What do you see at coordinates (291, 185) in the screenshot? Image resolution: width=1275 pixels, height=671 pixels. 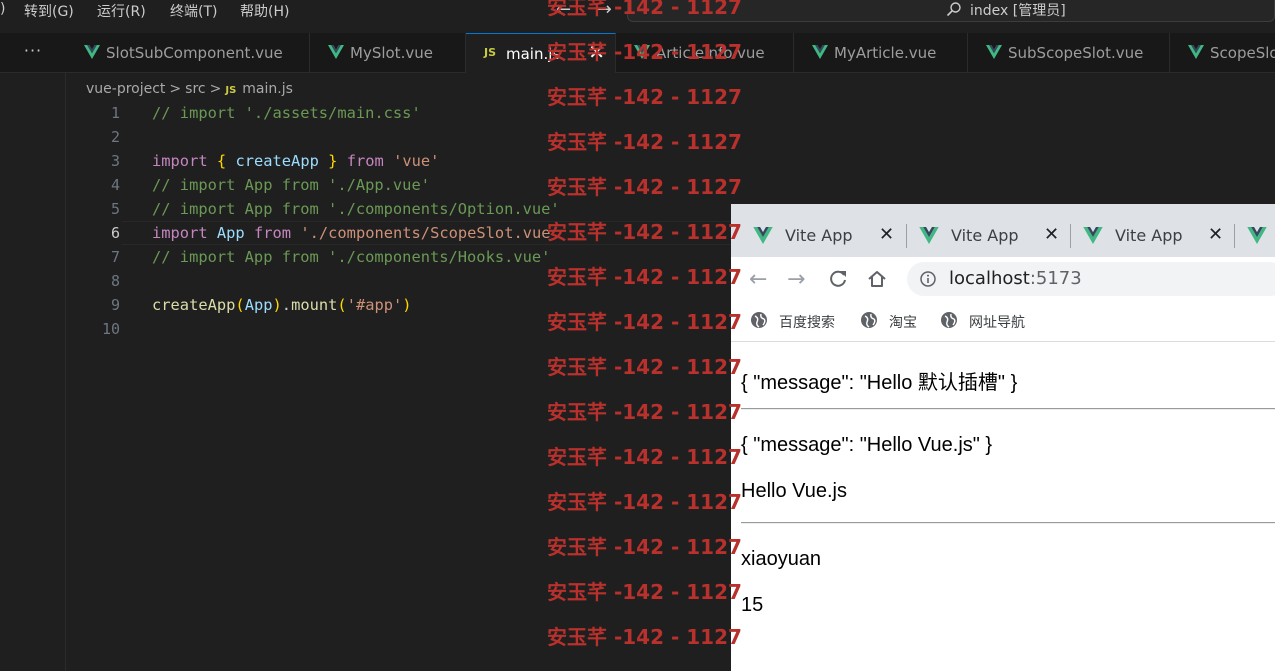 I see `code-line-4: // import App from './App.vue'` at bounding box center [291, 185].